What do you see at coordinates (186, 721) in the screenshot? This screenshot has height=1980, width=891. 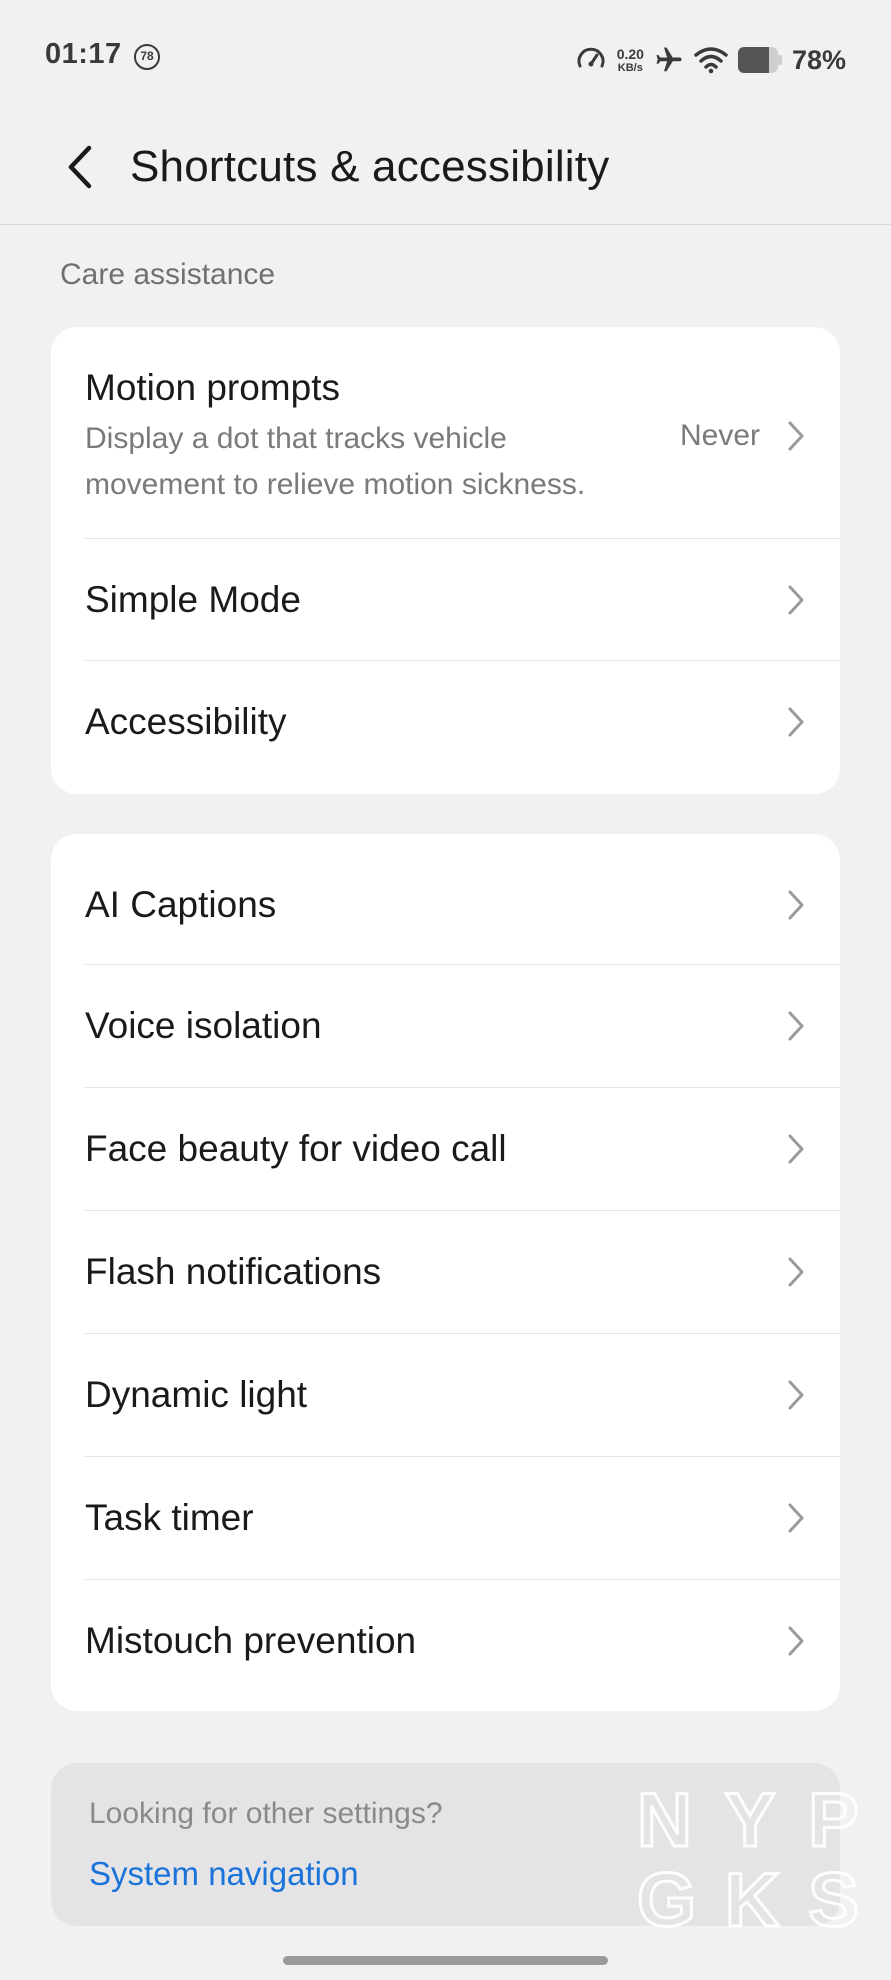 I see `accessibility-label: Accessibility` at bounding box center [186, 721].